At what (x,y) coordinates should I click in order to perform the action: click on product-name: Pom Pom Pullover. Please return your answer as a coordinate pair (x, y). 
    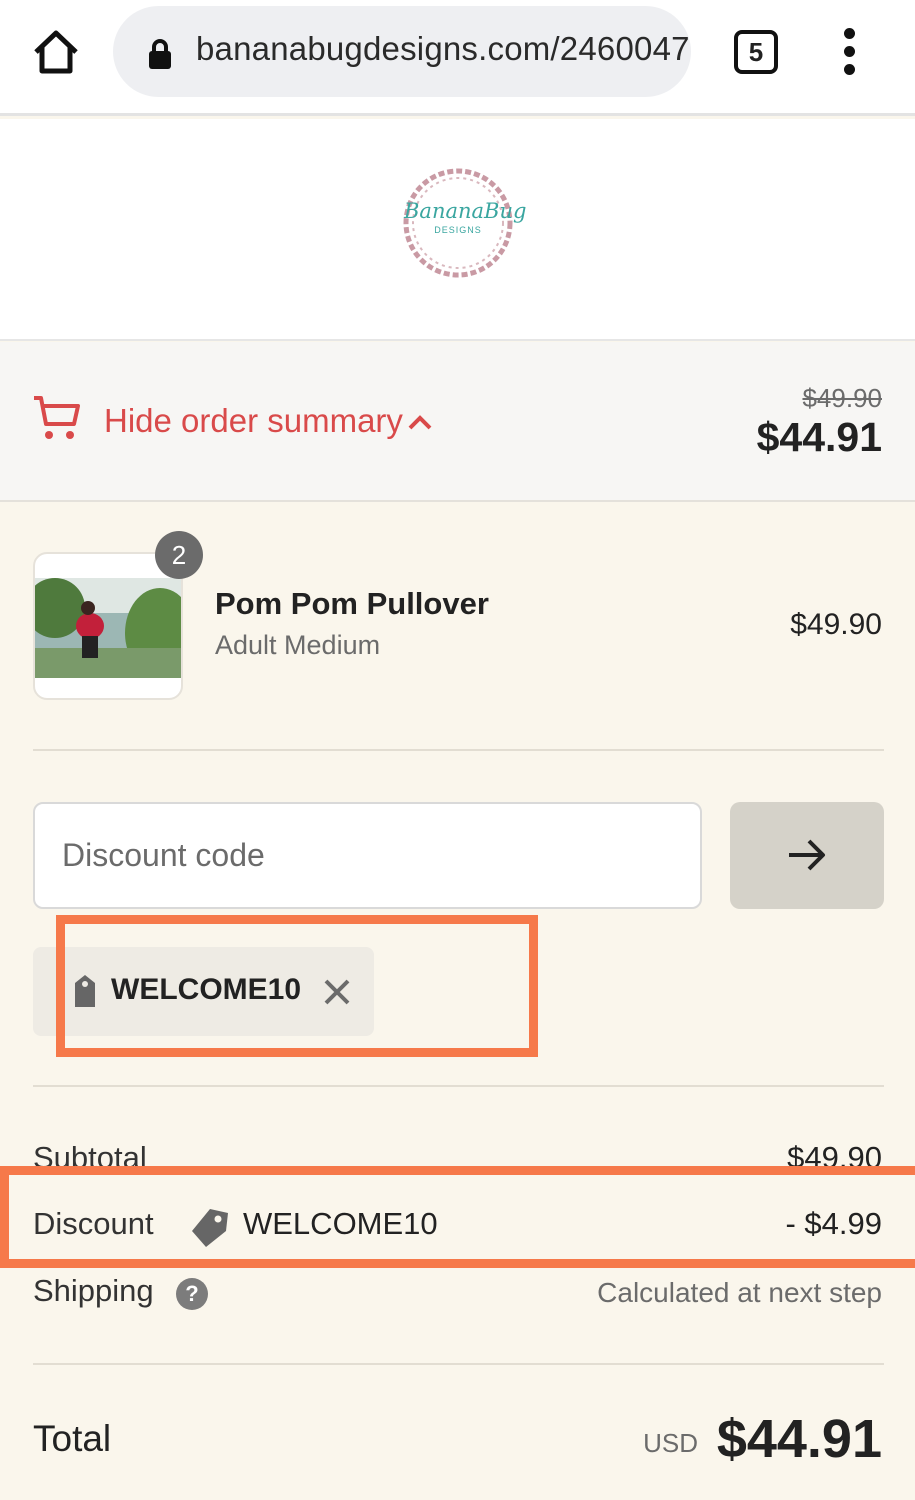
    Looking at the image, I should click on (352, 603).